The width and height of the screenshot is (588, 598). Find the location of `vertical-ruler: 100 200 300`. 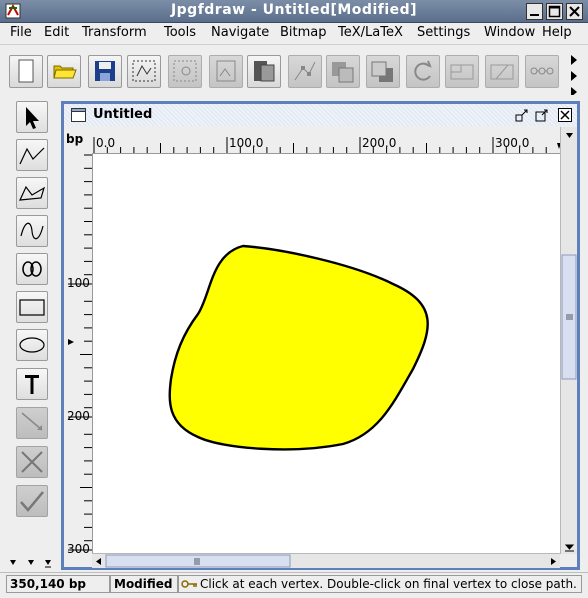

vertical-ruler: 100 200 300 is located at coordinates (78, 354).